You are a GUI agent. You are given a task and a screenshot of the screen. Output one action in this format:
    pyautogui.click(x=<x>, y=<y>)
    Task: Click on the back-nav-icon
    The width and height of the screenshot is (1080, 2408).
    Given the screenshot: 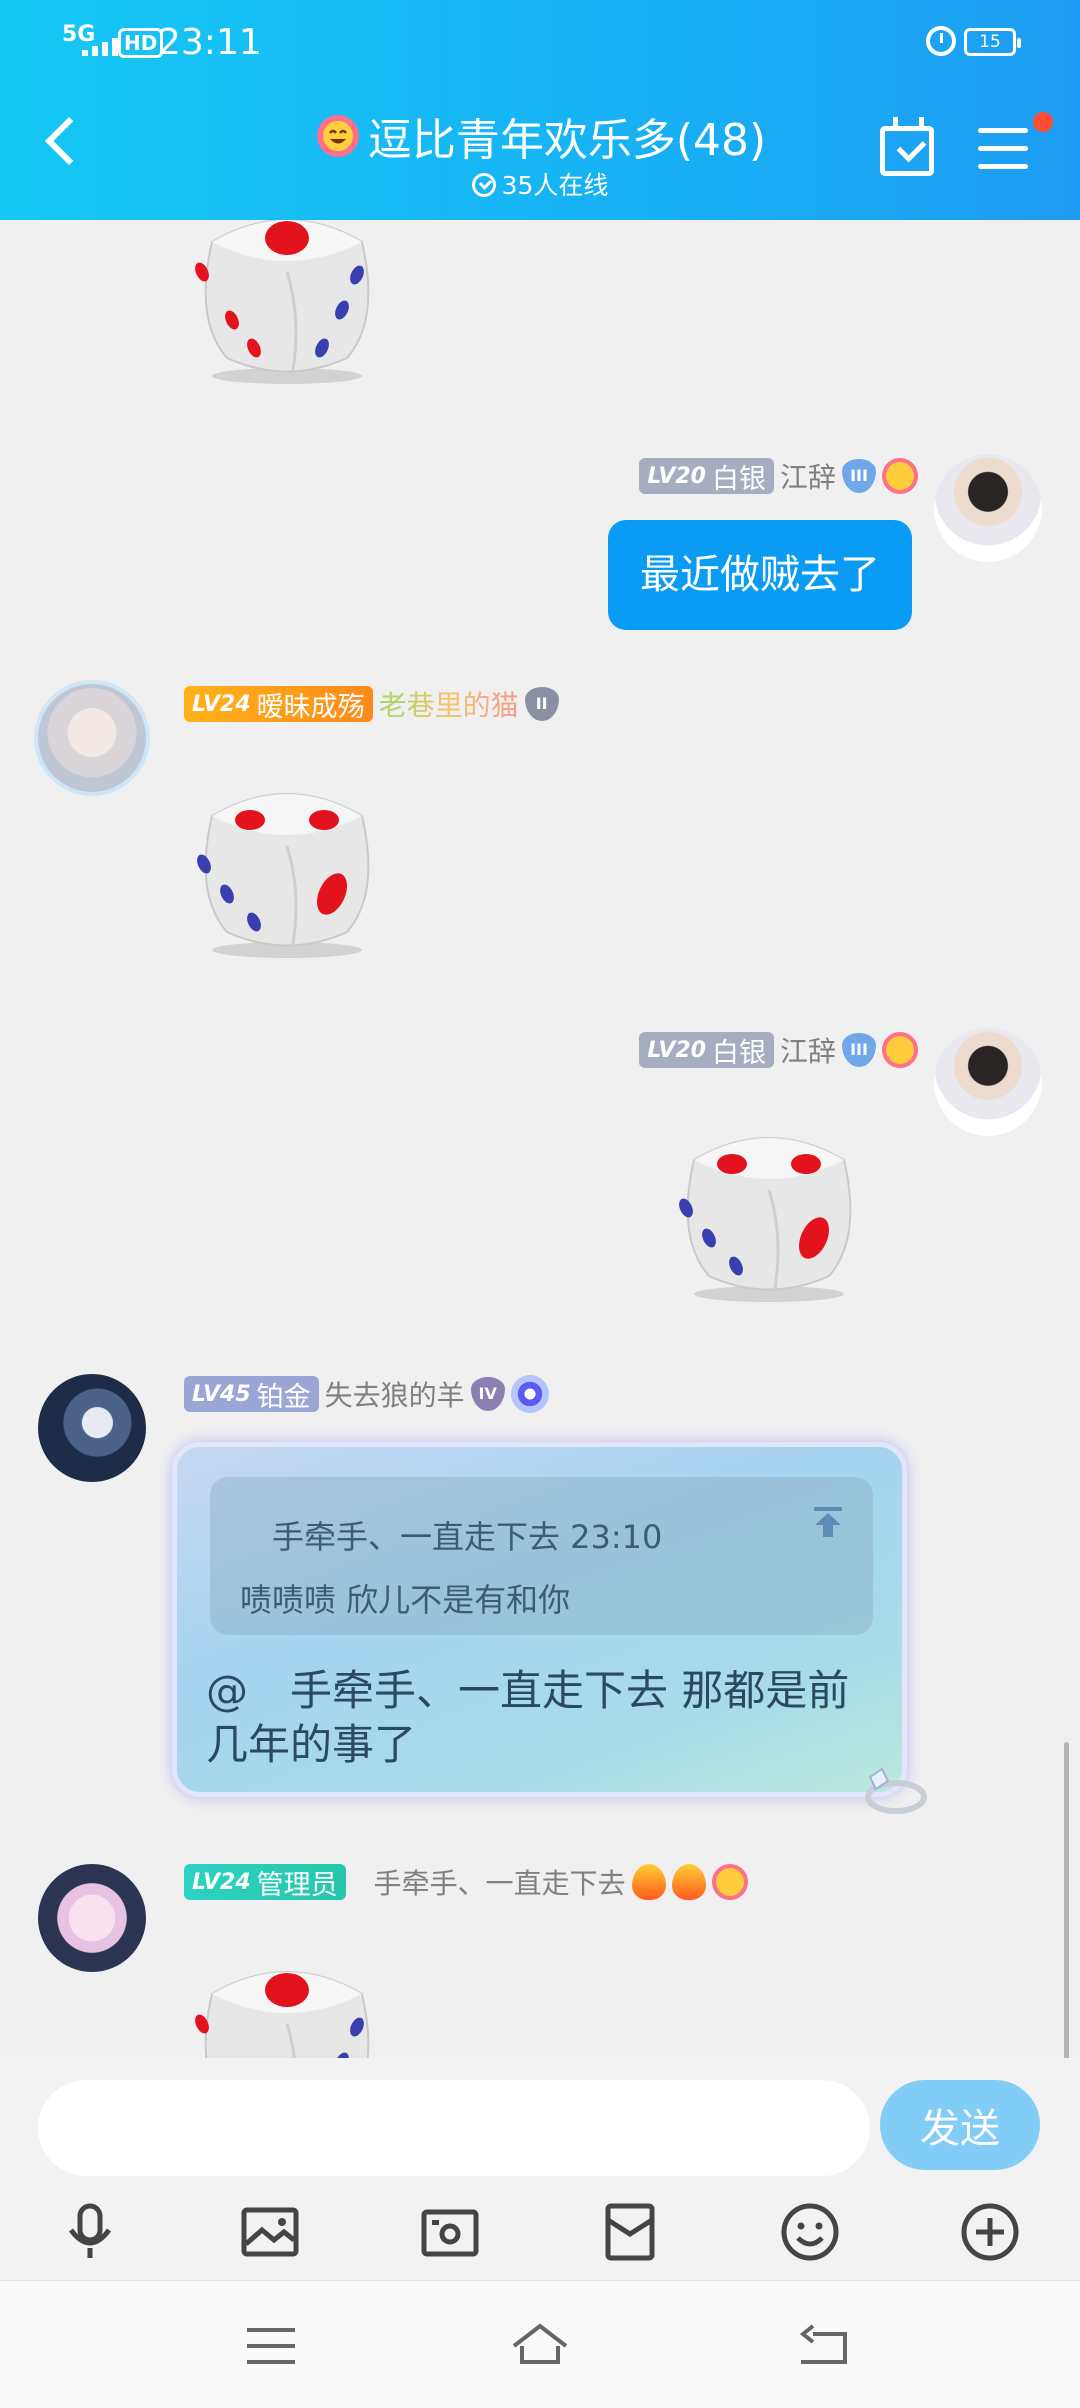 What is the action you would take?
    pyautogui.click(x=825, y=2346)
    